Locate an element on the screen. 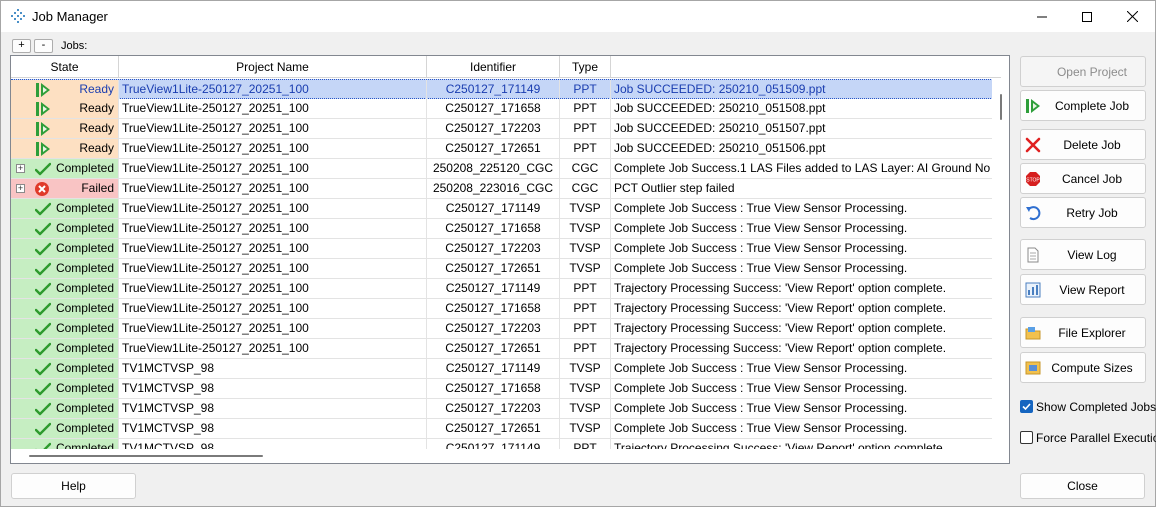 This screenshot has height=507, width=1156. state-cell: Ready is located at coordinates (65, 128).